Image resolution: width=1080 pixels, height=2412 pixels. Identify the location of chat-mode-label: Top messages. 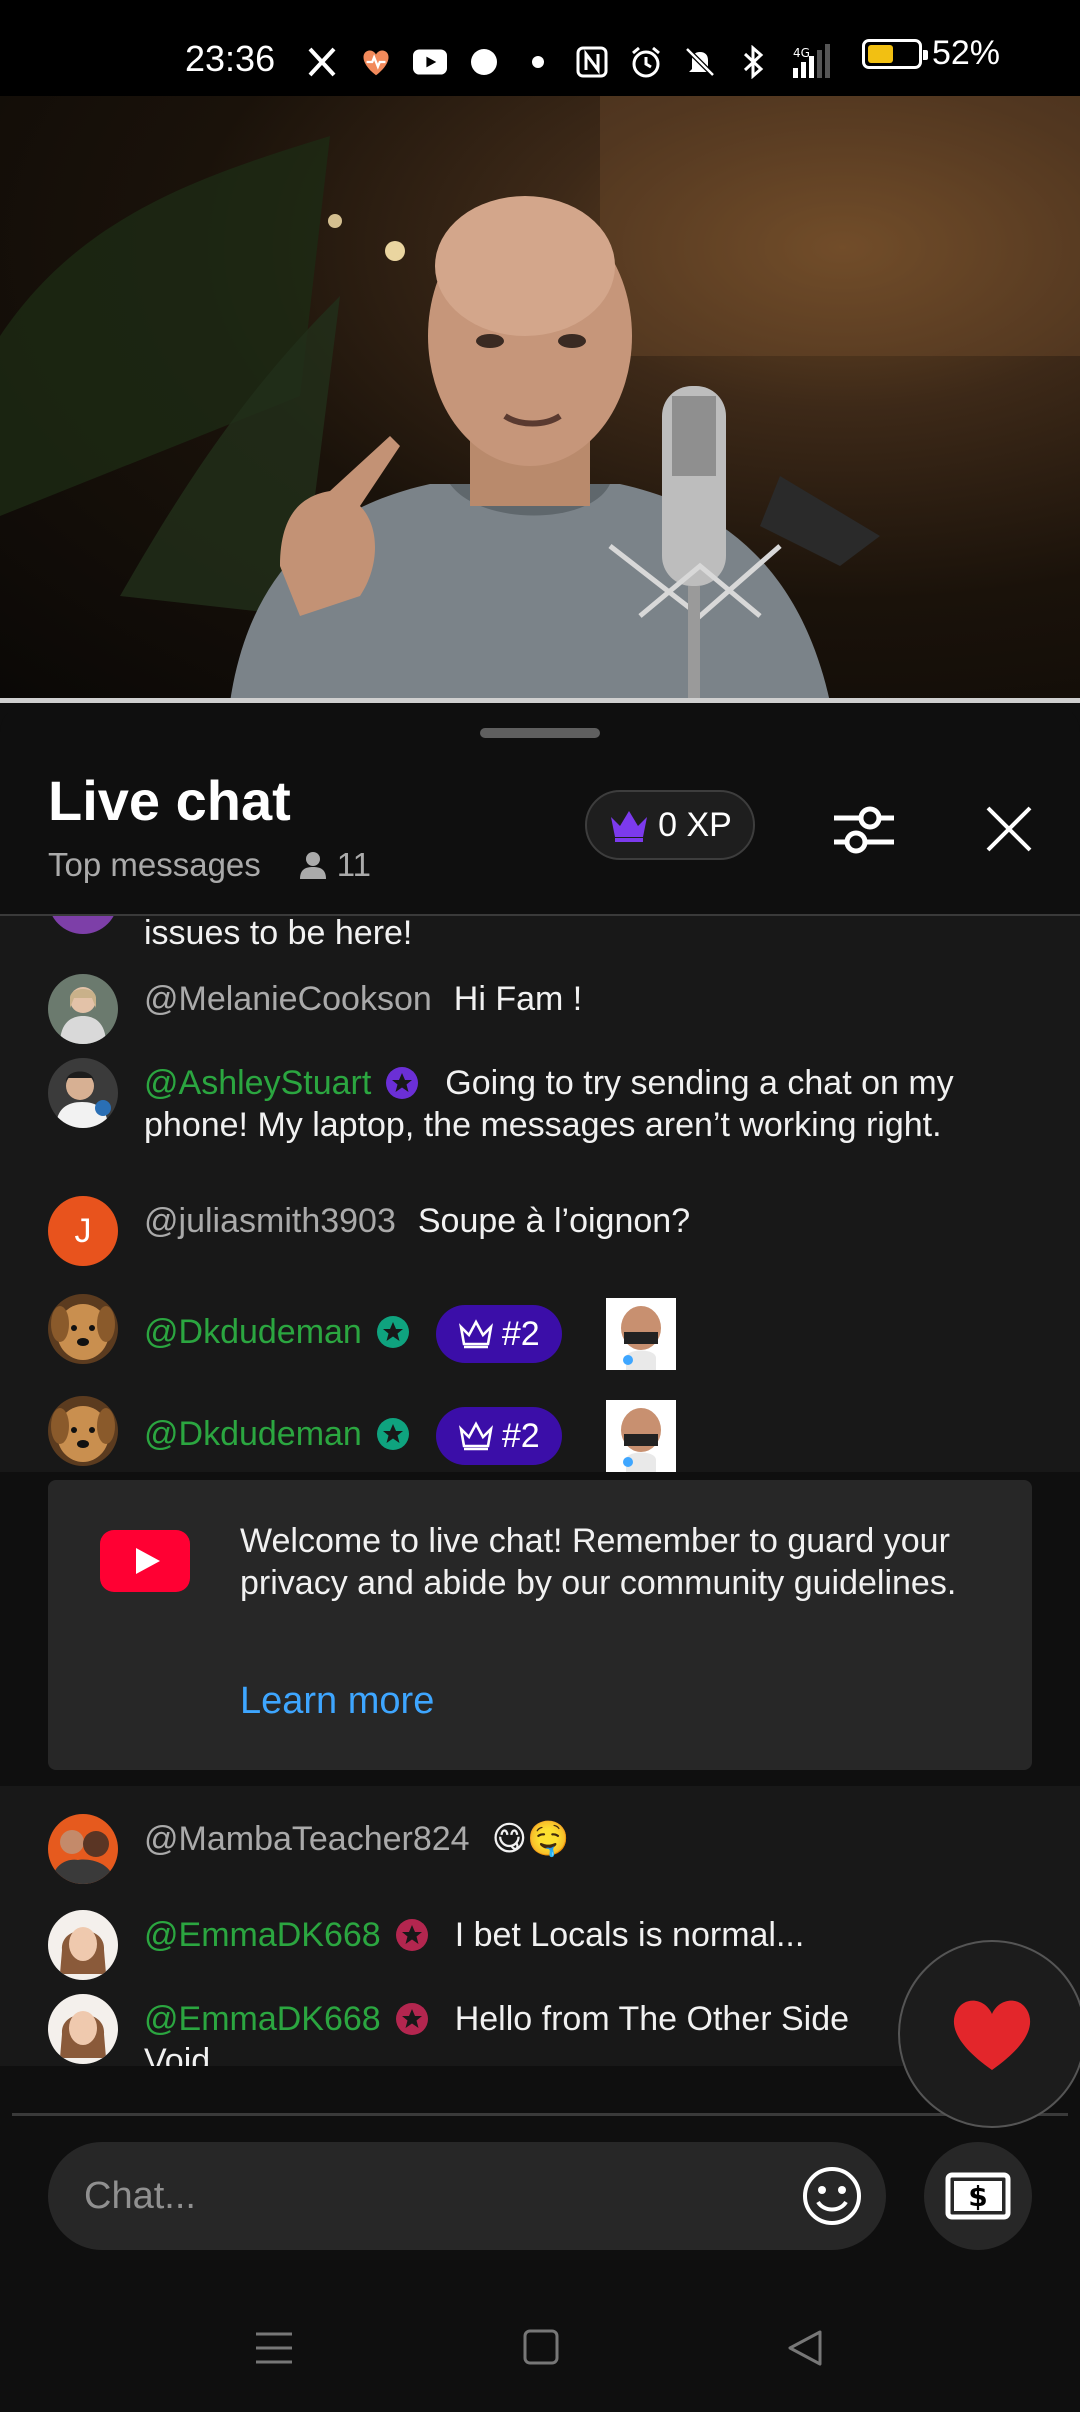
(154, 864).